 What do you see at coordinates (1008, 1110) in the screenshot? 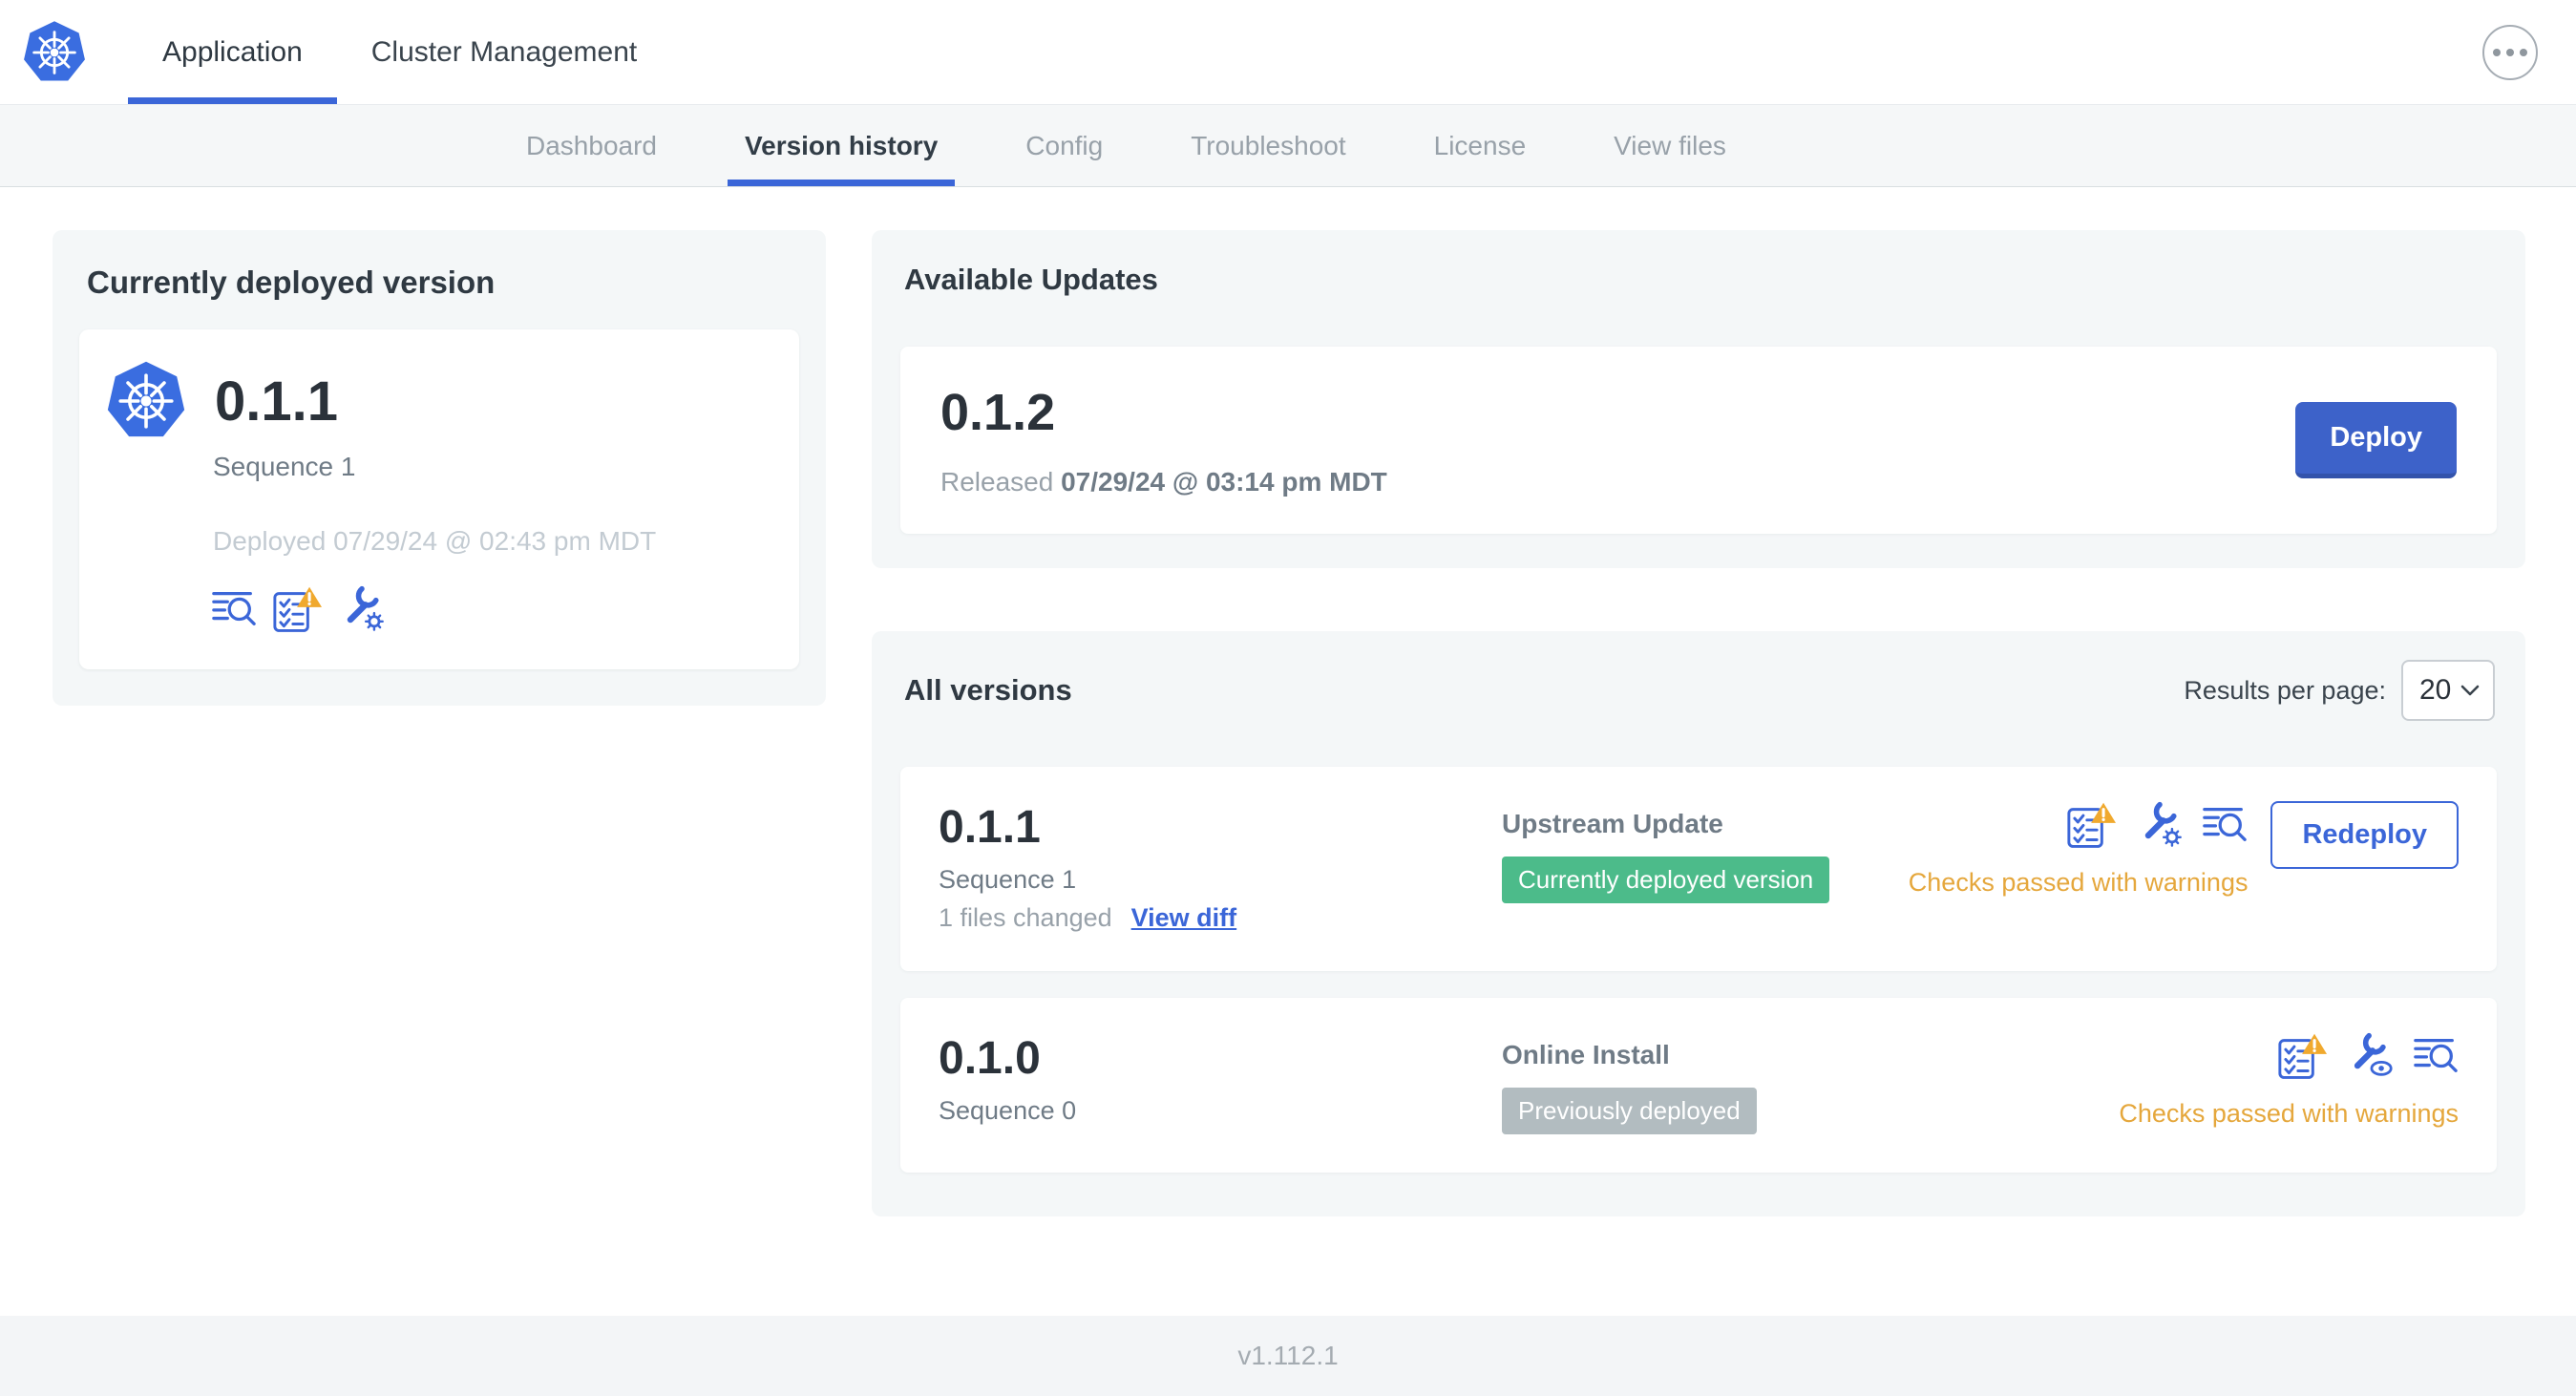
I see `row-sequence-label: Sequence 0` at bounding box center [1008, 1110].